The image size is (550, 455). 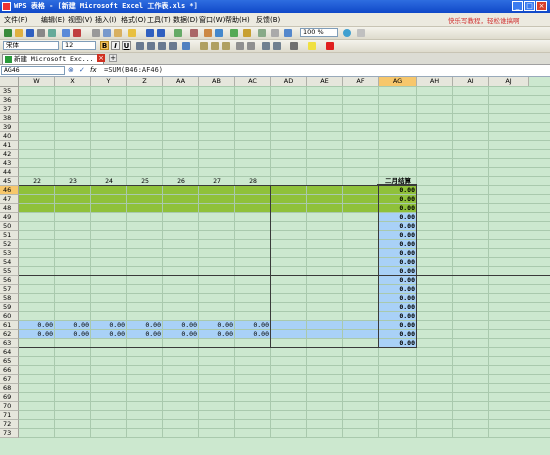 What do you see at coordinates (9, 100) in the screenshot?
I see `row-header: 36` at bounding box center [9, 100].